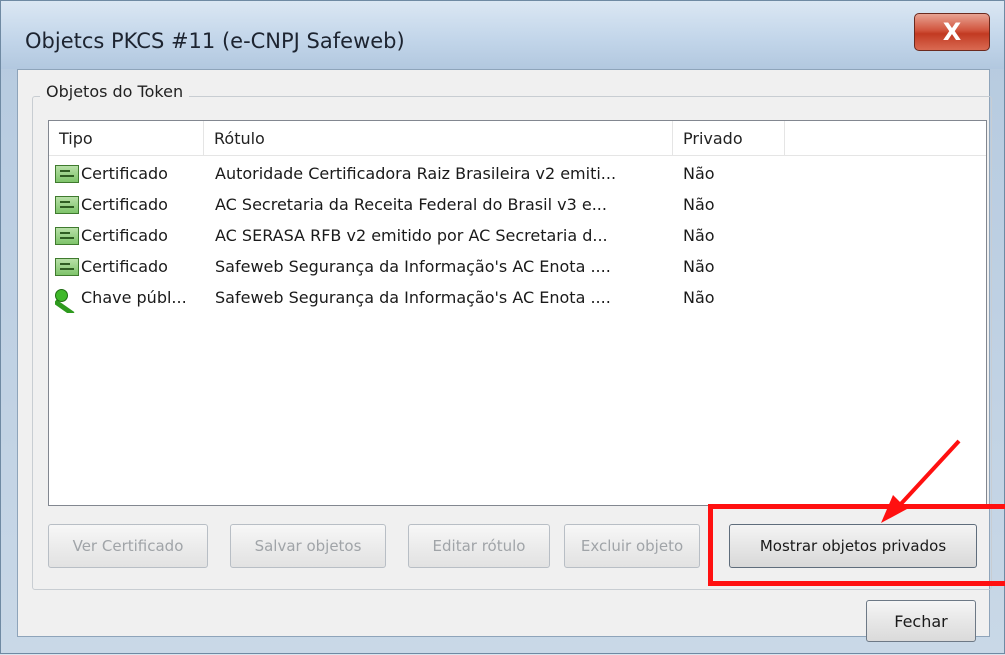 The image size is (1005, 655). What do you see at coordinates (929, 473) in the screenshot?
I see `arrow-shaft` at bounding box center [929, 473].